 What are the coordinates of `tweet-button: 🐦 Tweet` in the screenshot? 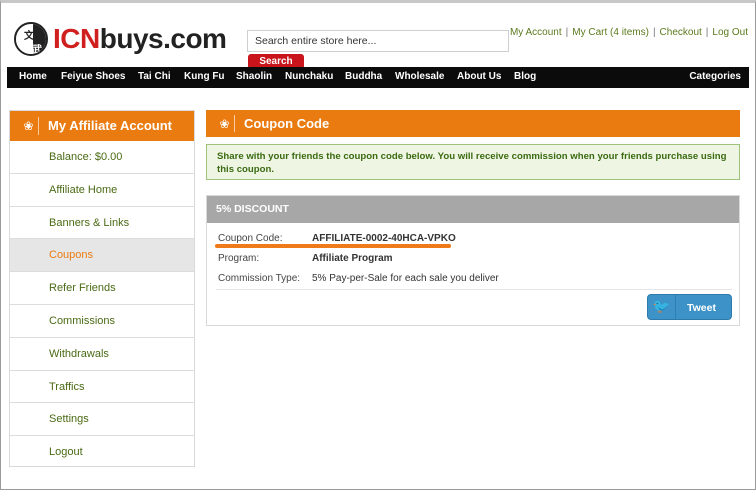 It's located at (689, 307).